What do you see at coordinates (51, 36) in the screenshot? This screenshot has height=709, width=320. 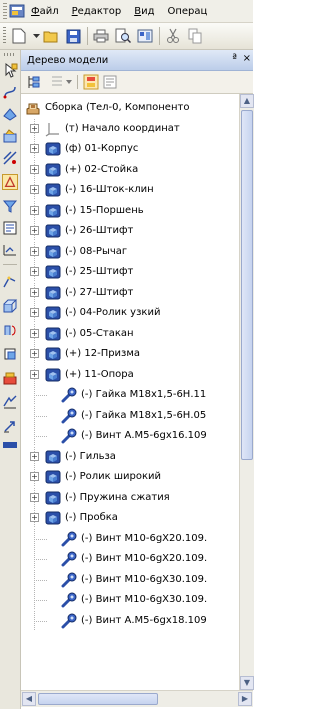 I see `open-button` at bounding box center [51, 36].